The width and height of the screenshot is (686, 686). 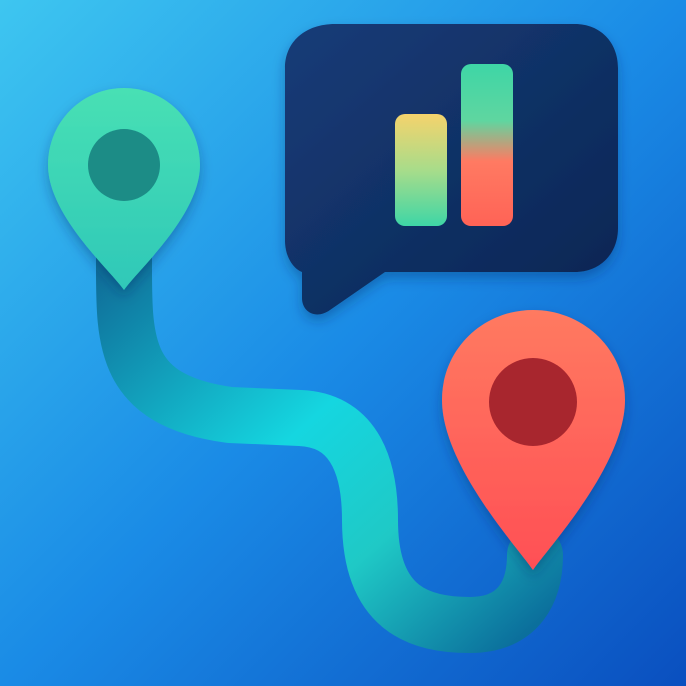 What do you see at coordinates (421, 170) in the screenshot?
I see `bar-short` at bounding box center [421, 170].